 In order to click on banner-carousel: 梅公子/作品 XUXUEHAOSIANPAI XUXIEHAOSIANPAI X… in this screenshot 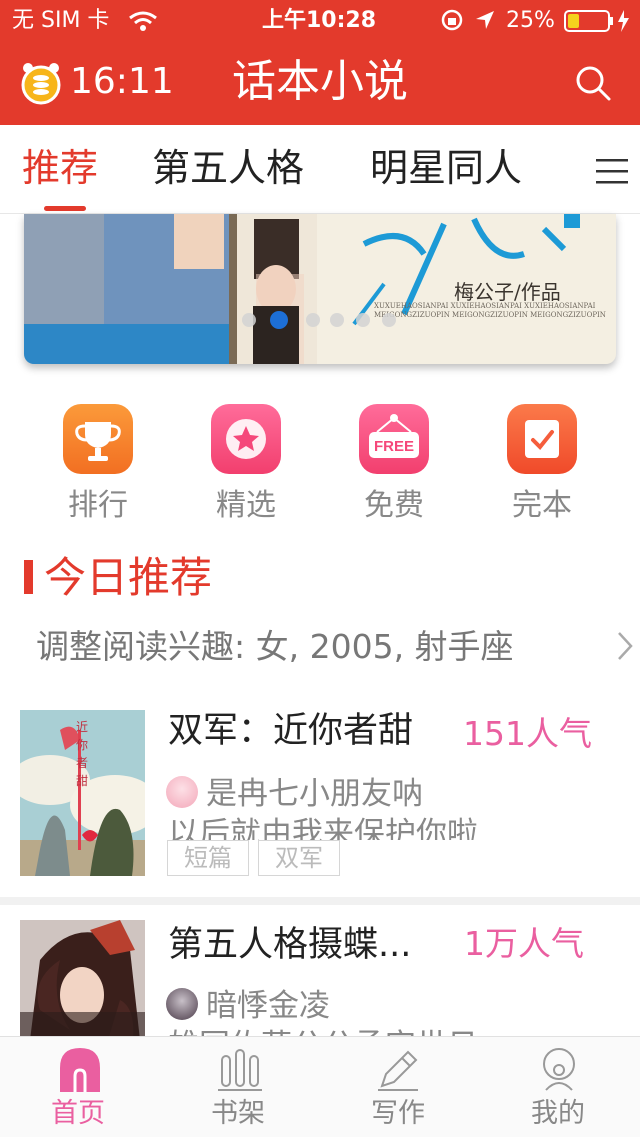, I will do `click(320, 289)`.